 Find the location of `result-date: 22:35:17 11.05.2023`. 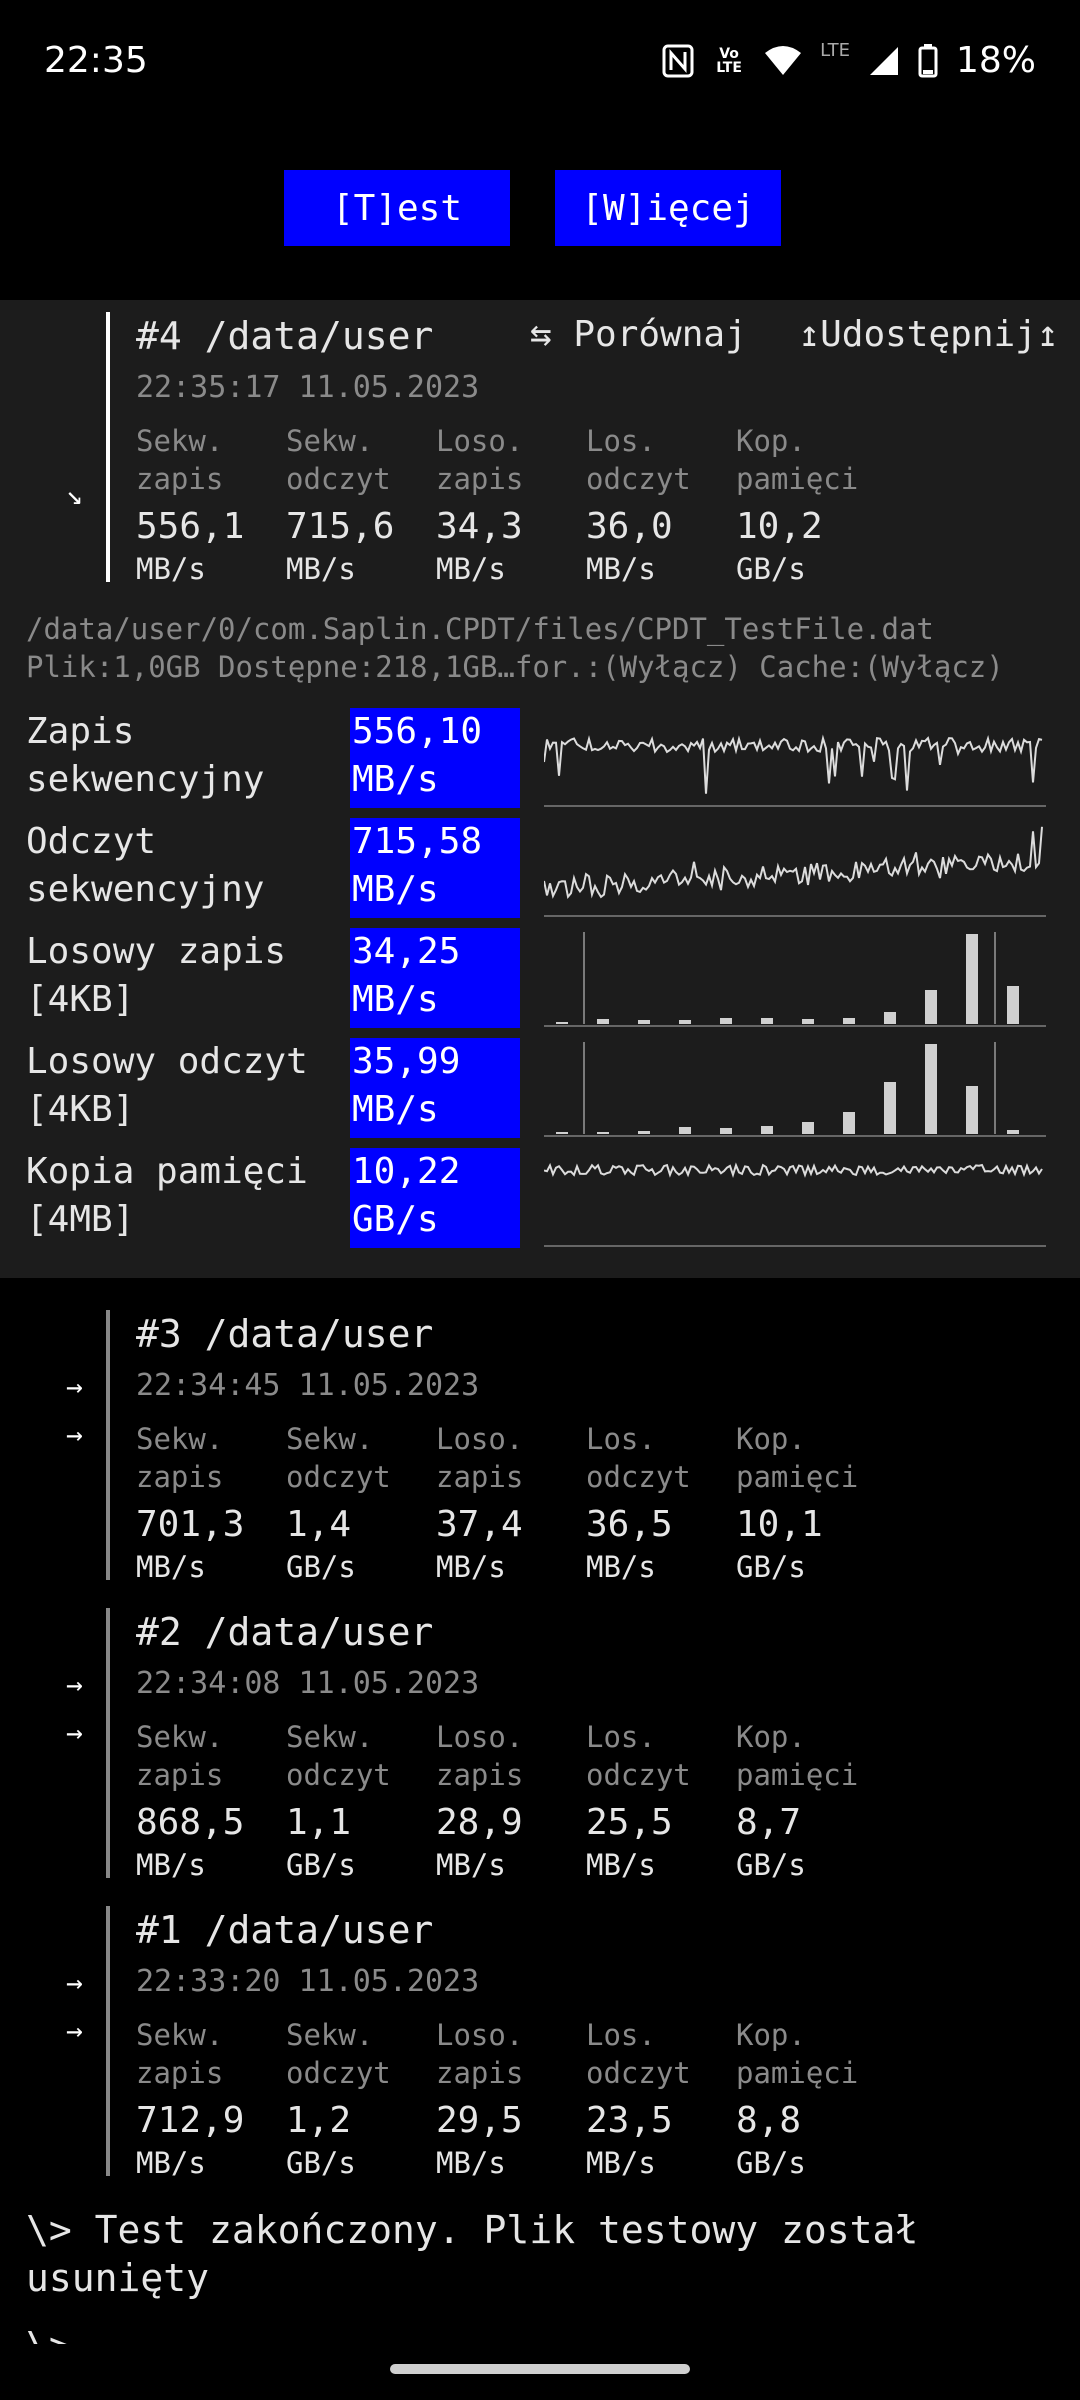

result-date: 22:35:17 11.05.2023 is located at coordinates (308, 387).